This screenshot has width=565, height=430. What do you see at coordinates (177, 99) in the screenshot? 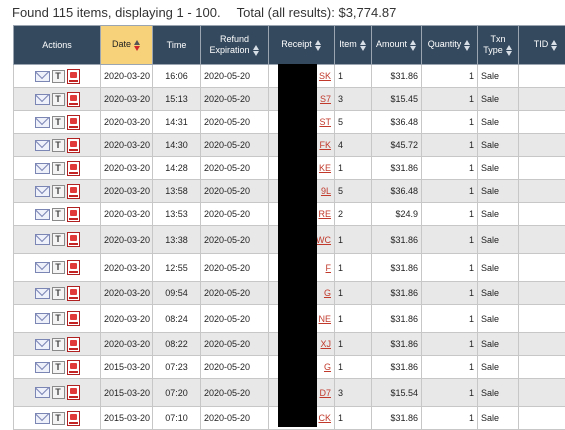
I see `cell-time: 15:13` at bounding box center [177, 99].